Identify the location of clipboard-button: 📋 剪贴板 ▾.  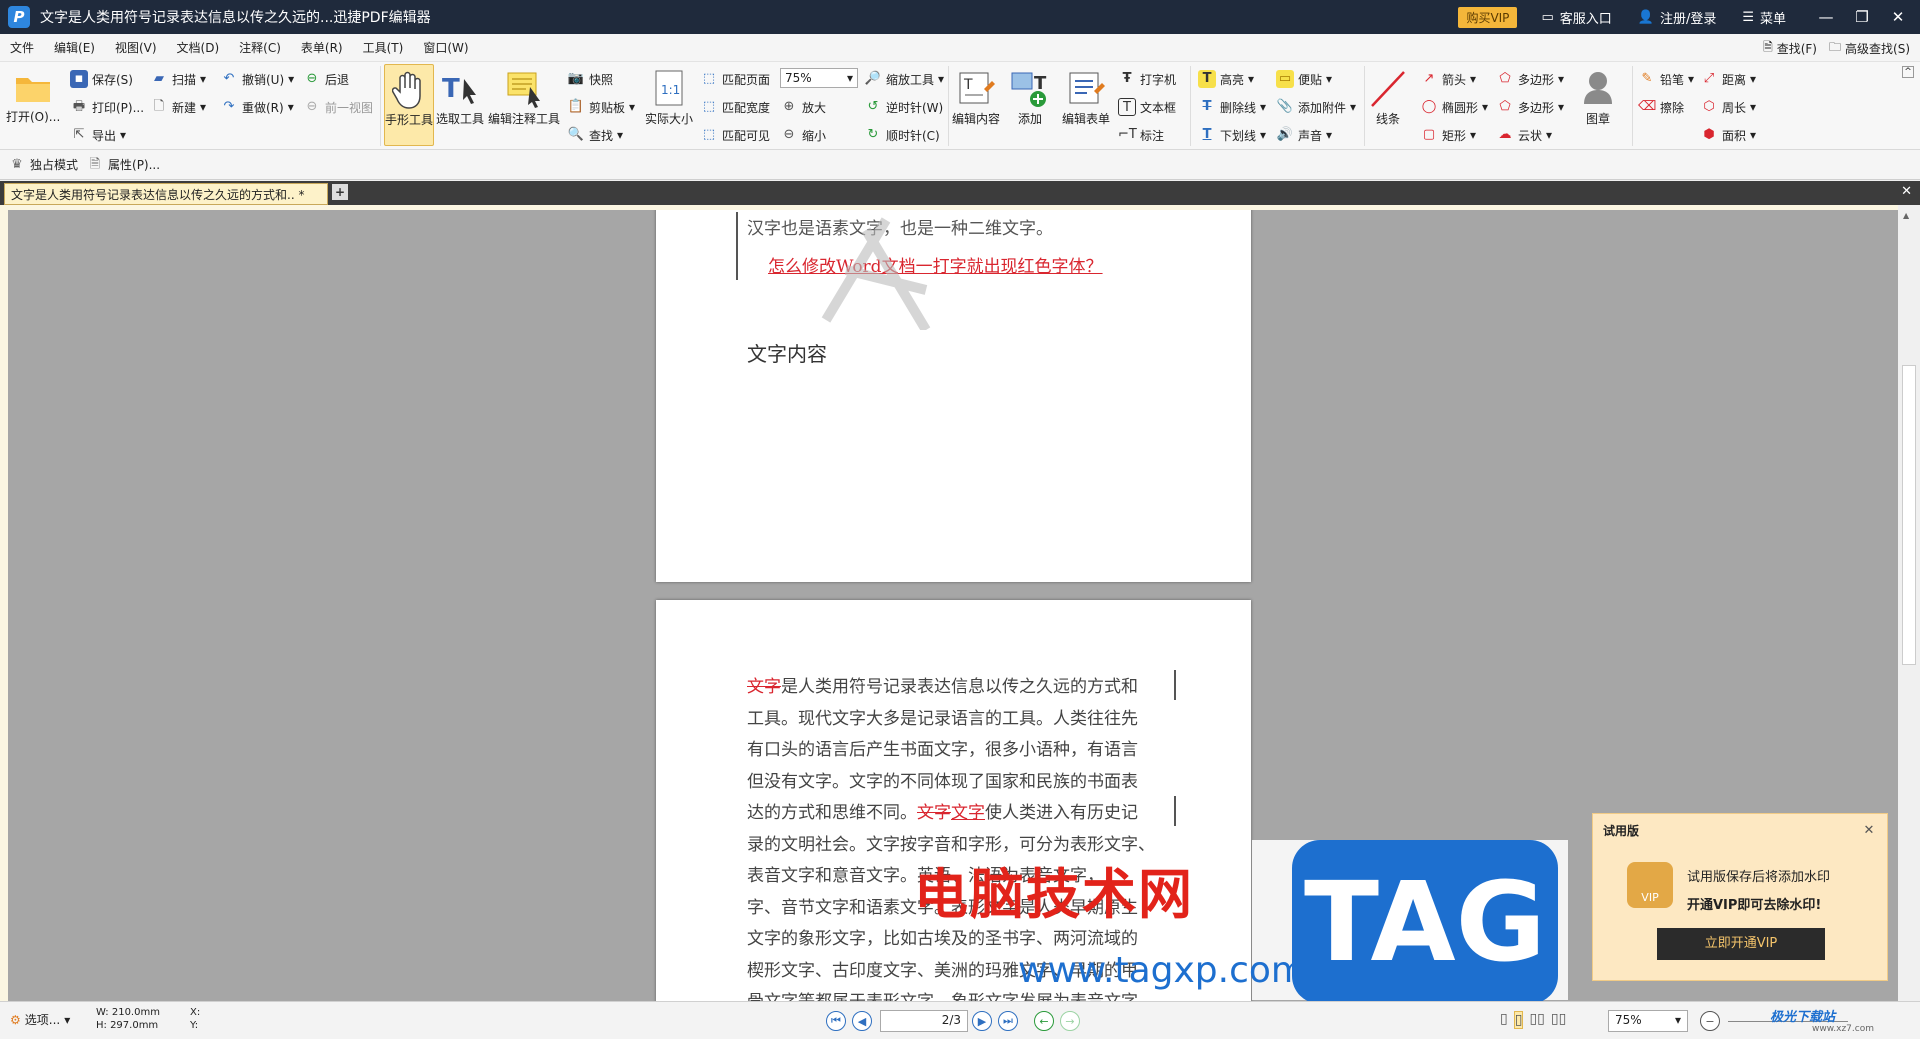
(601, 107).